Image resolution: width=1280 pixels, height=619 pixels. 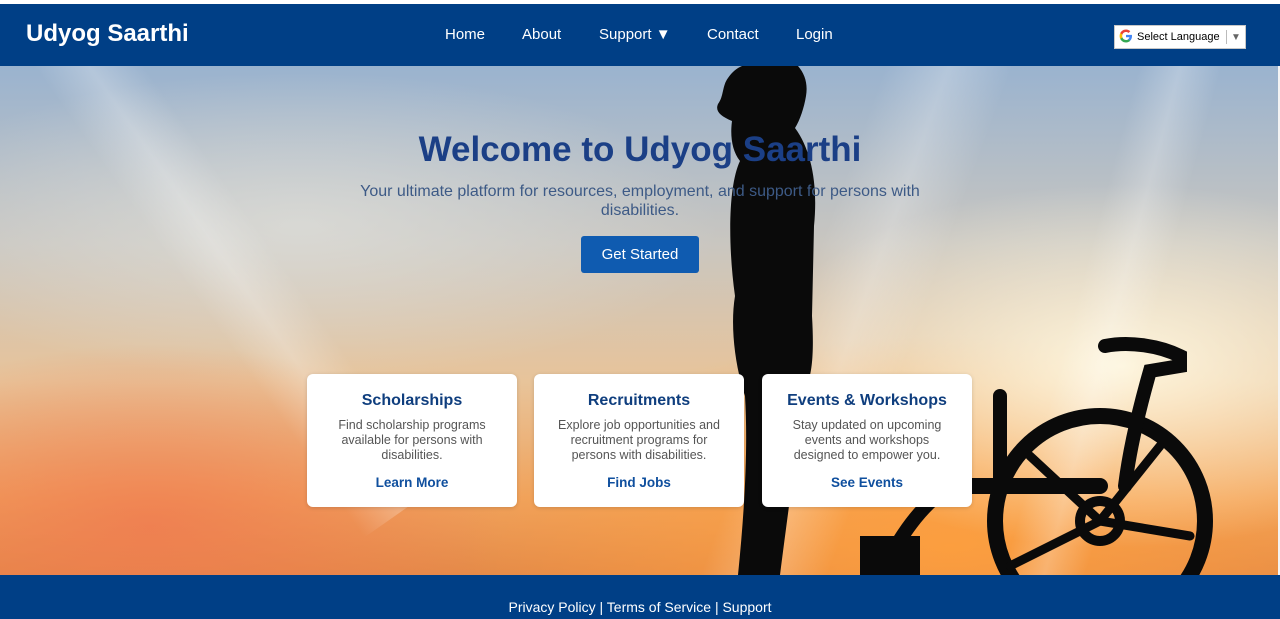 What do you see at coordinates (412, 400) in the screenshot?
I see `card-title: Scholarships` at bounding box center [412, 400].